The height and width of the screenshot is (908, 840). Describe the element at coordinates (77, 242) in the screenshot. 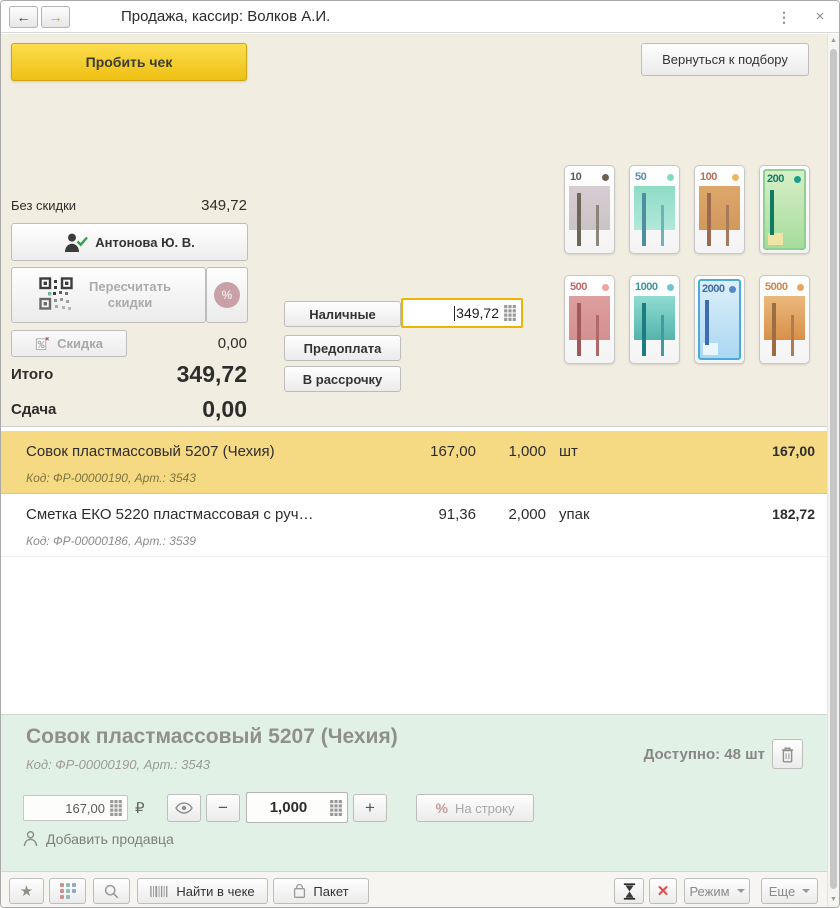

I see `person-check-icon` at that location.